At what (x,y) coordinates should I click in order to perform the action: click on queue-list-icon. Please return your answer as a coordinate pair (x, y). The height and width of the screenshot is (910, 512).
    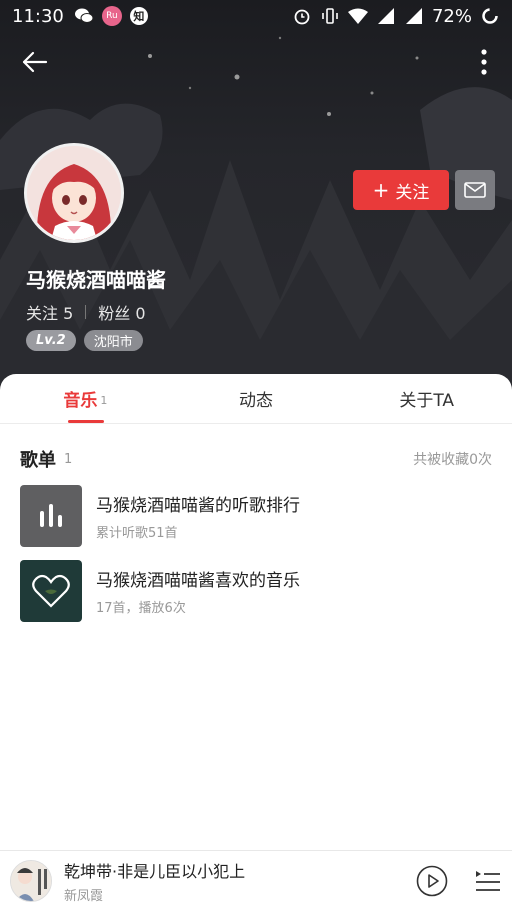
    Looking at the image, I should click on (488, 880).